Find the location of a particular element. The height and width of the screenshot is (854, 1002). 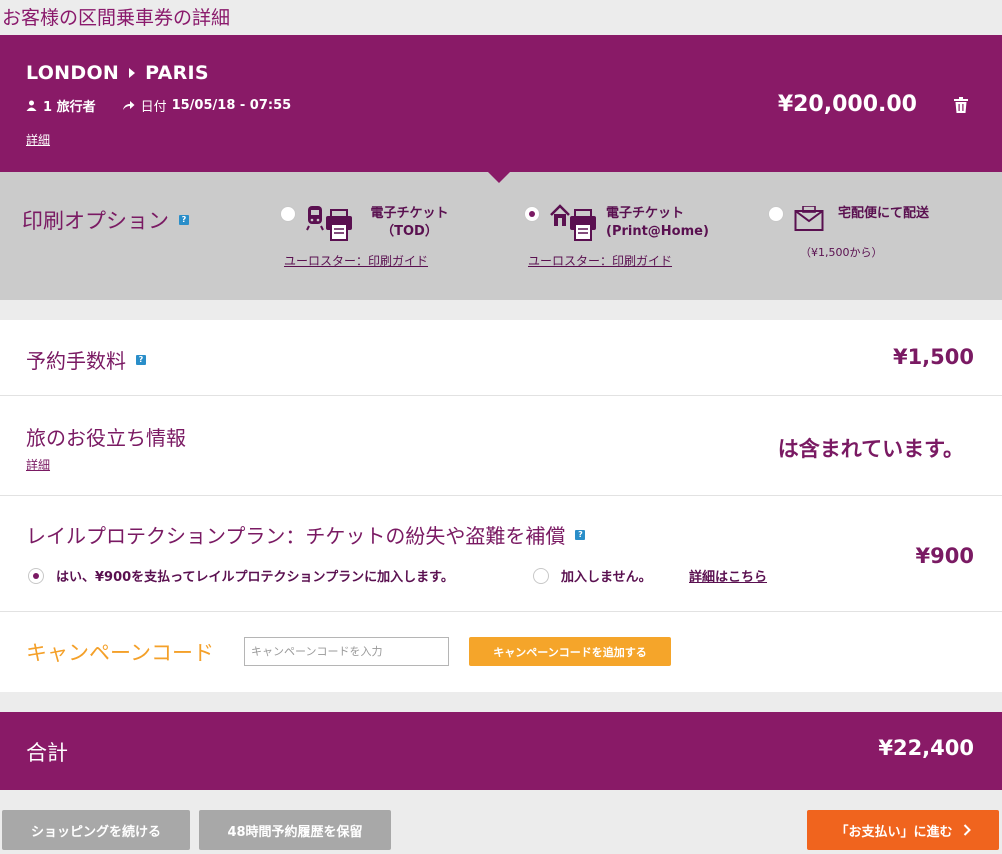

protection-yes-radio is located at coordinates (36, 575).